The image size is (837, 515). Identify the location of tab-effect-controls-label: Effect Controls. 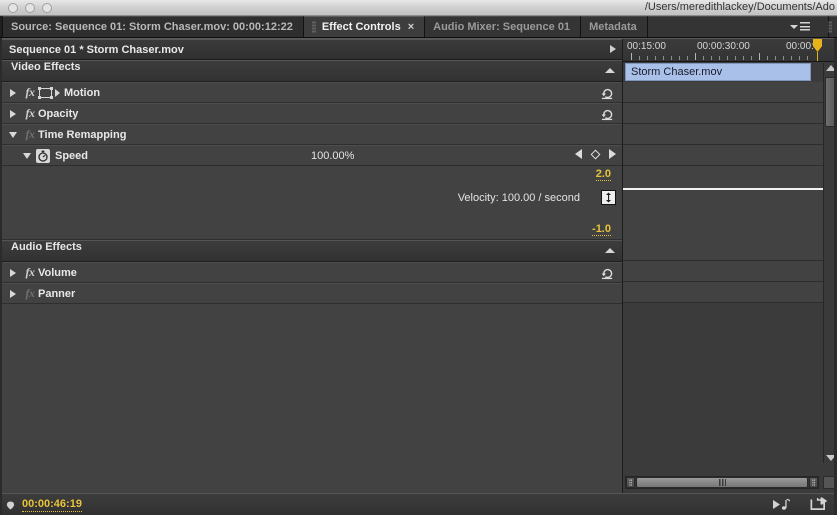
(361, 27).